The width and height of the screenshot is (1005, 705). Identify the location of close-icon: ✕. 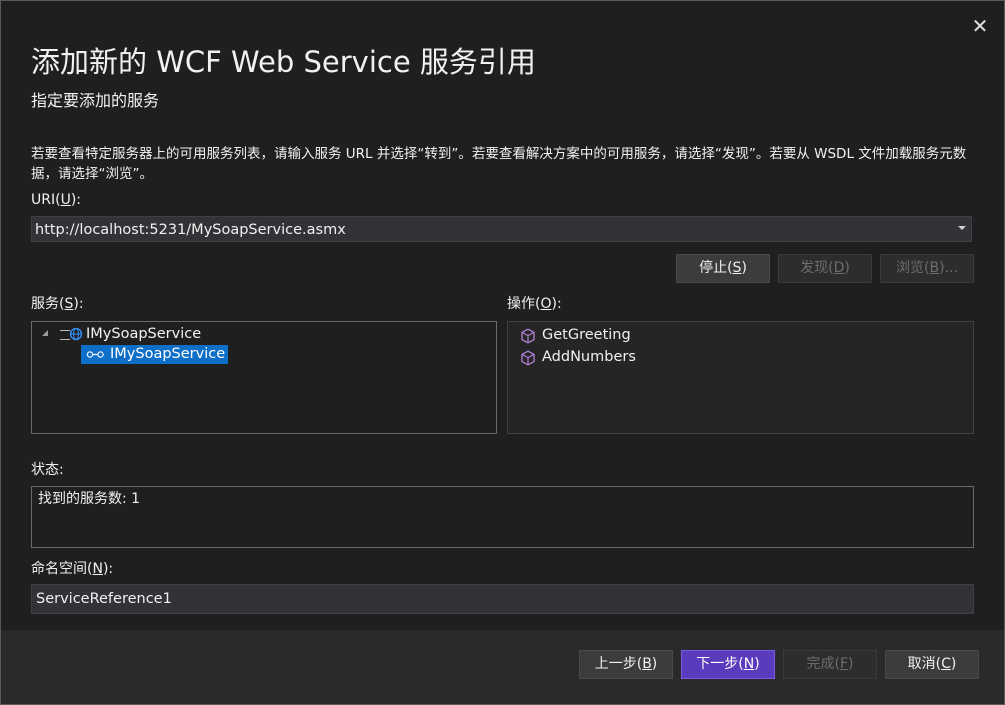
(980, 26).